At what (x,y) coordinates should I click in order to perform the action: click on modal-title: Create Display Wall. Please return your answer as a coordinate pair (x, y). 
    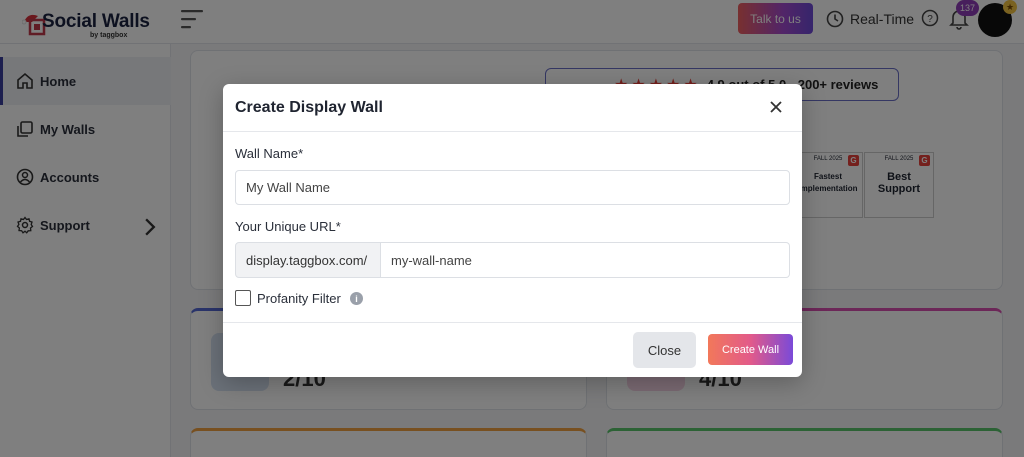
    Looking at the image, I should click on (309, 107).